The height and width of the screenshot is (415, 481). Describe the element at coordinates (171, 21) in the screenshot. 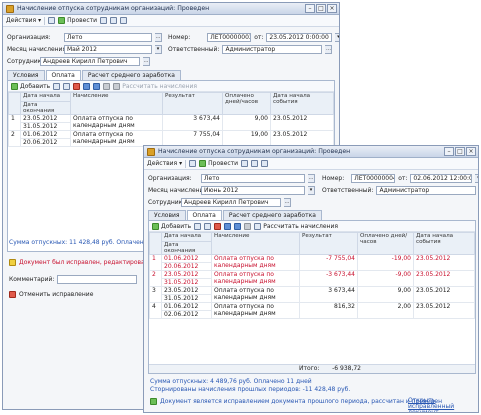

I see `toolbar: Действия ▾ Провести` at that location.